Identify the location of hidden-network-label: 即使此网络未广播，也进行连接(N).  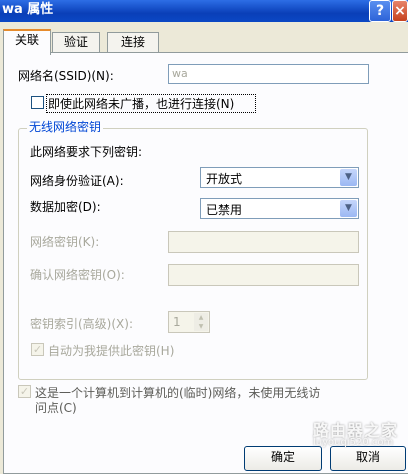
(141, 104).